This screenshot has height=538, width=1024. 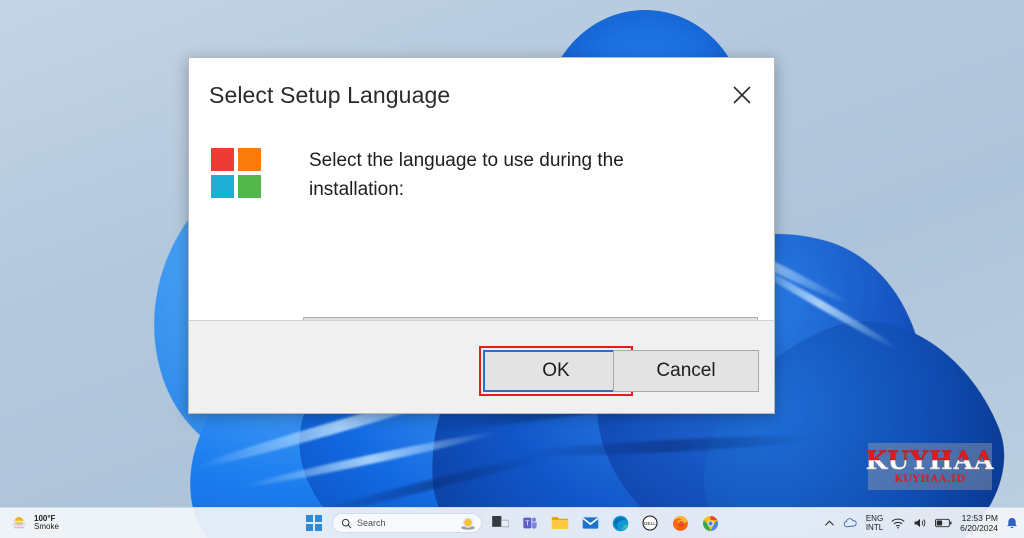 I want to click on task-view-icon, so click(x=500, y=521).